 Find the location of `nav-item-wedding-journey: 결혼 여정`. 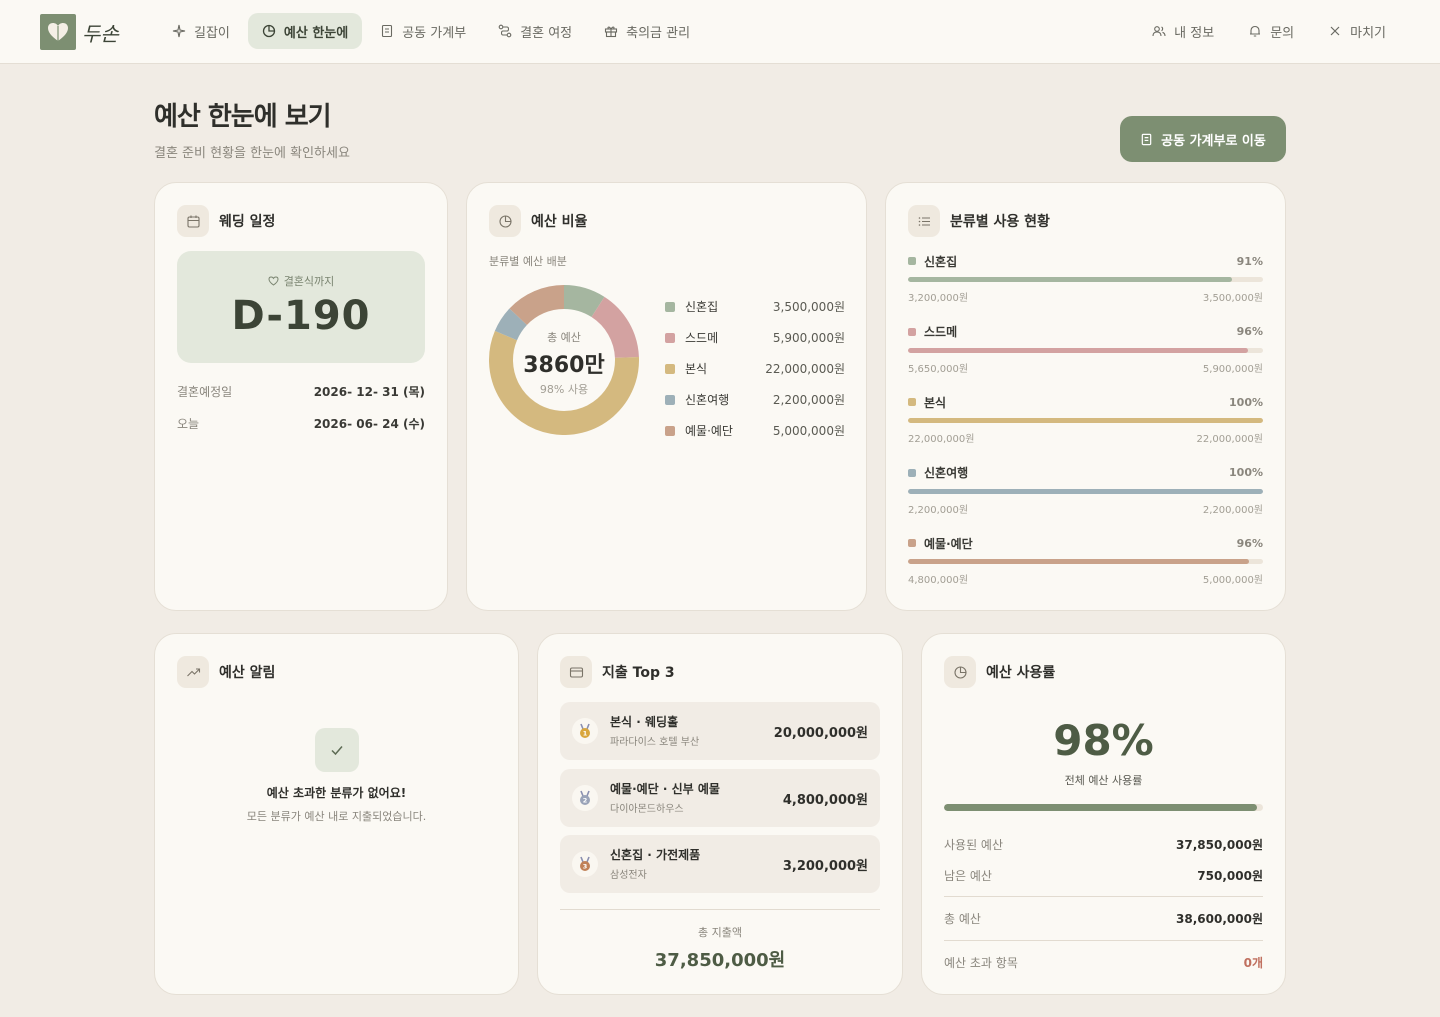

nav-item-wedding-journey: 결혼 여정 is located at coordinates (535, 31).